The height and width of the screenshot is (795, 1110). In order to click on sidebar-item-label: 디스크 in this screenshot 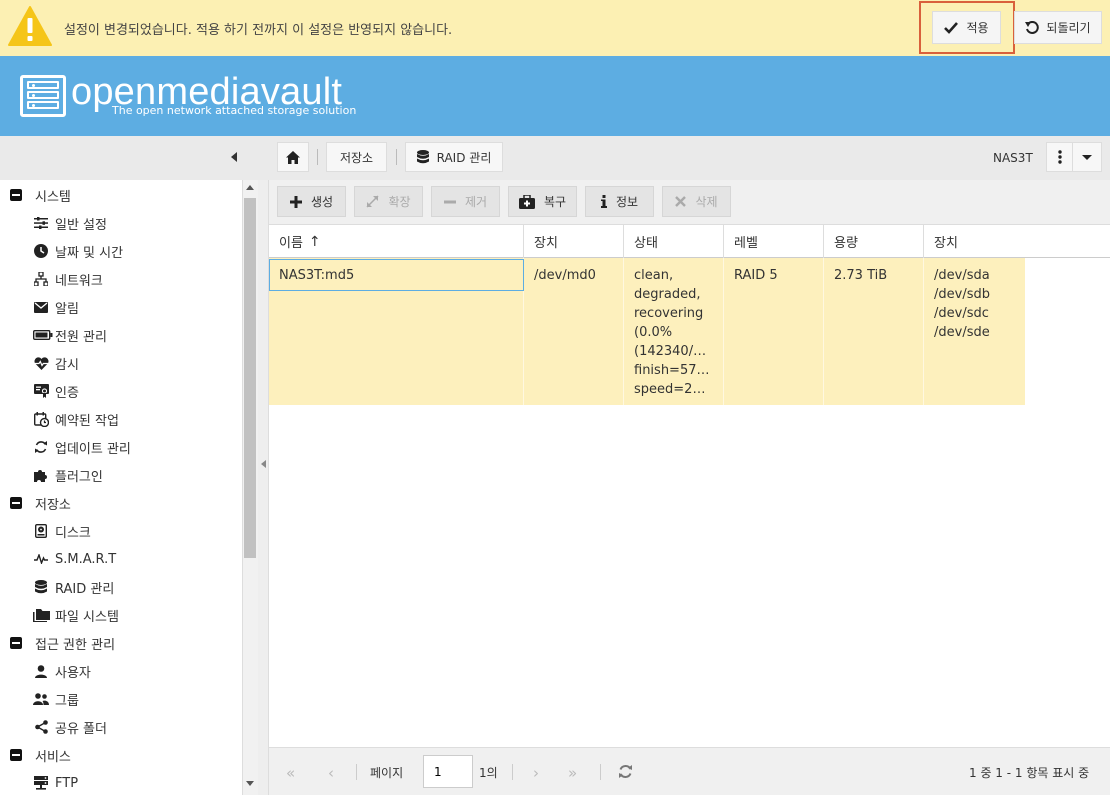, I will do `click(73, 533)`.